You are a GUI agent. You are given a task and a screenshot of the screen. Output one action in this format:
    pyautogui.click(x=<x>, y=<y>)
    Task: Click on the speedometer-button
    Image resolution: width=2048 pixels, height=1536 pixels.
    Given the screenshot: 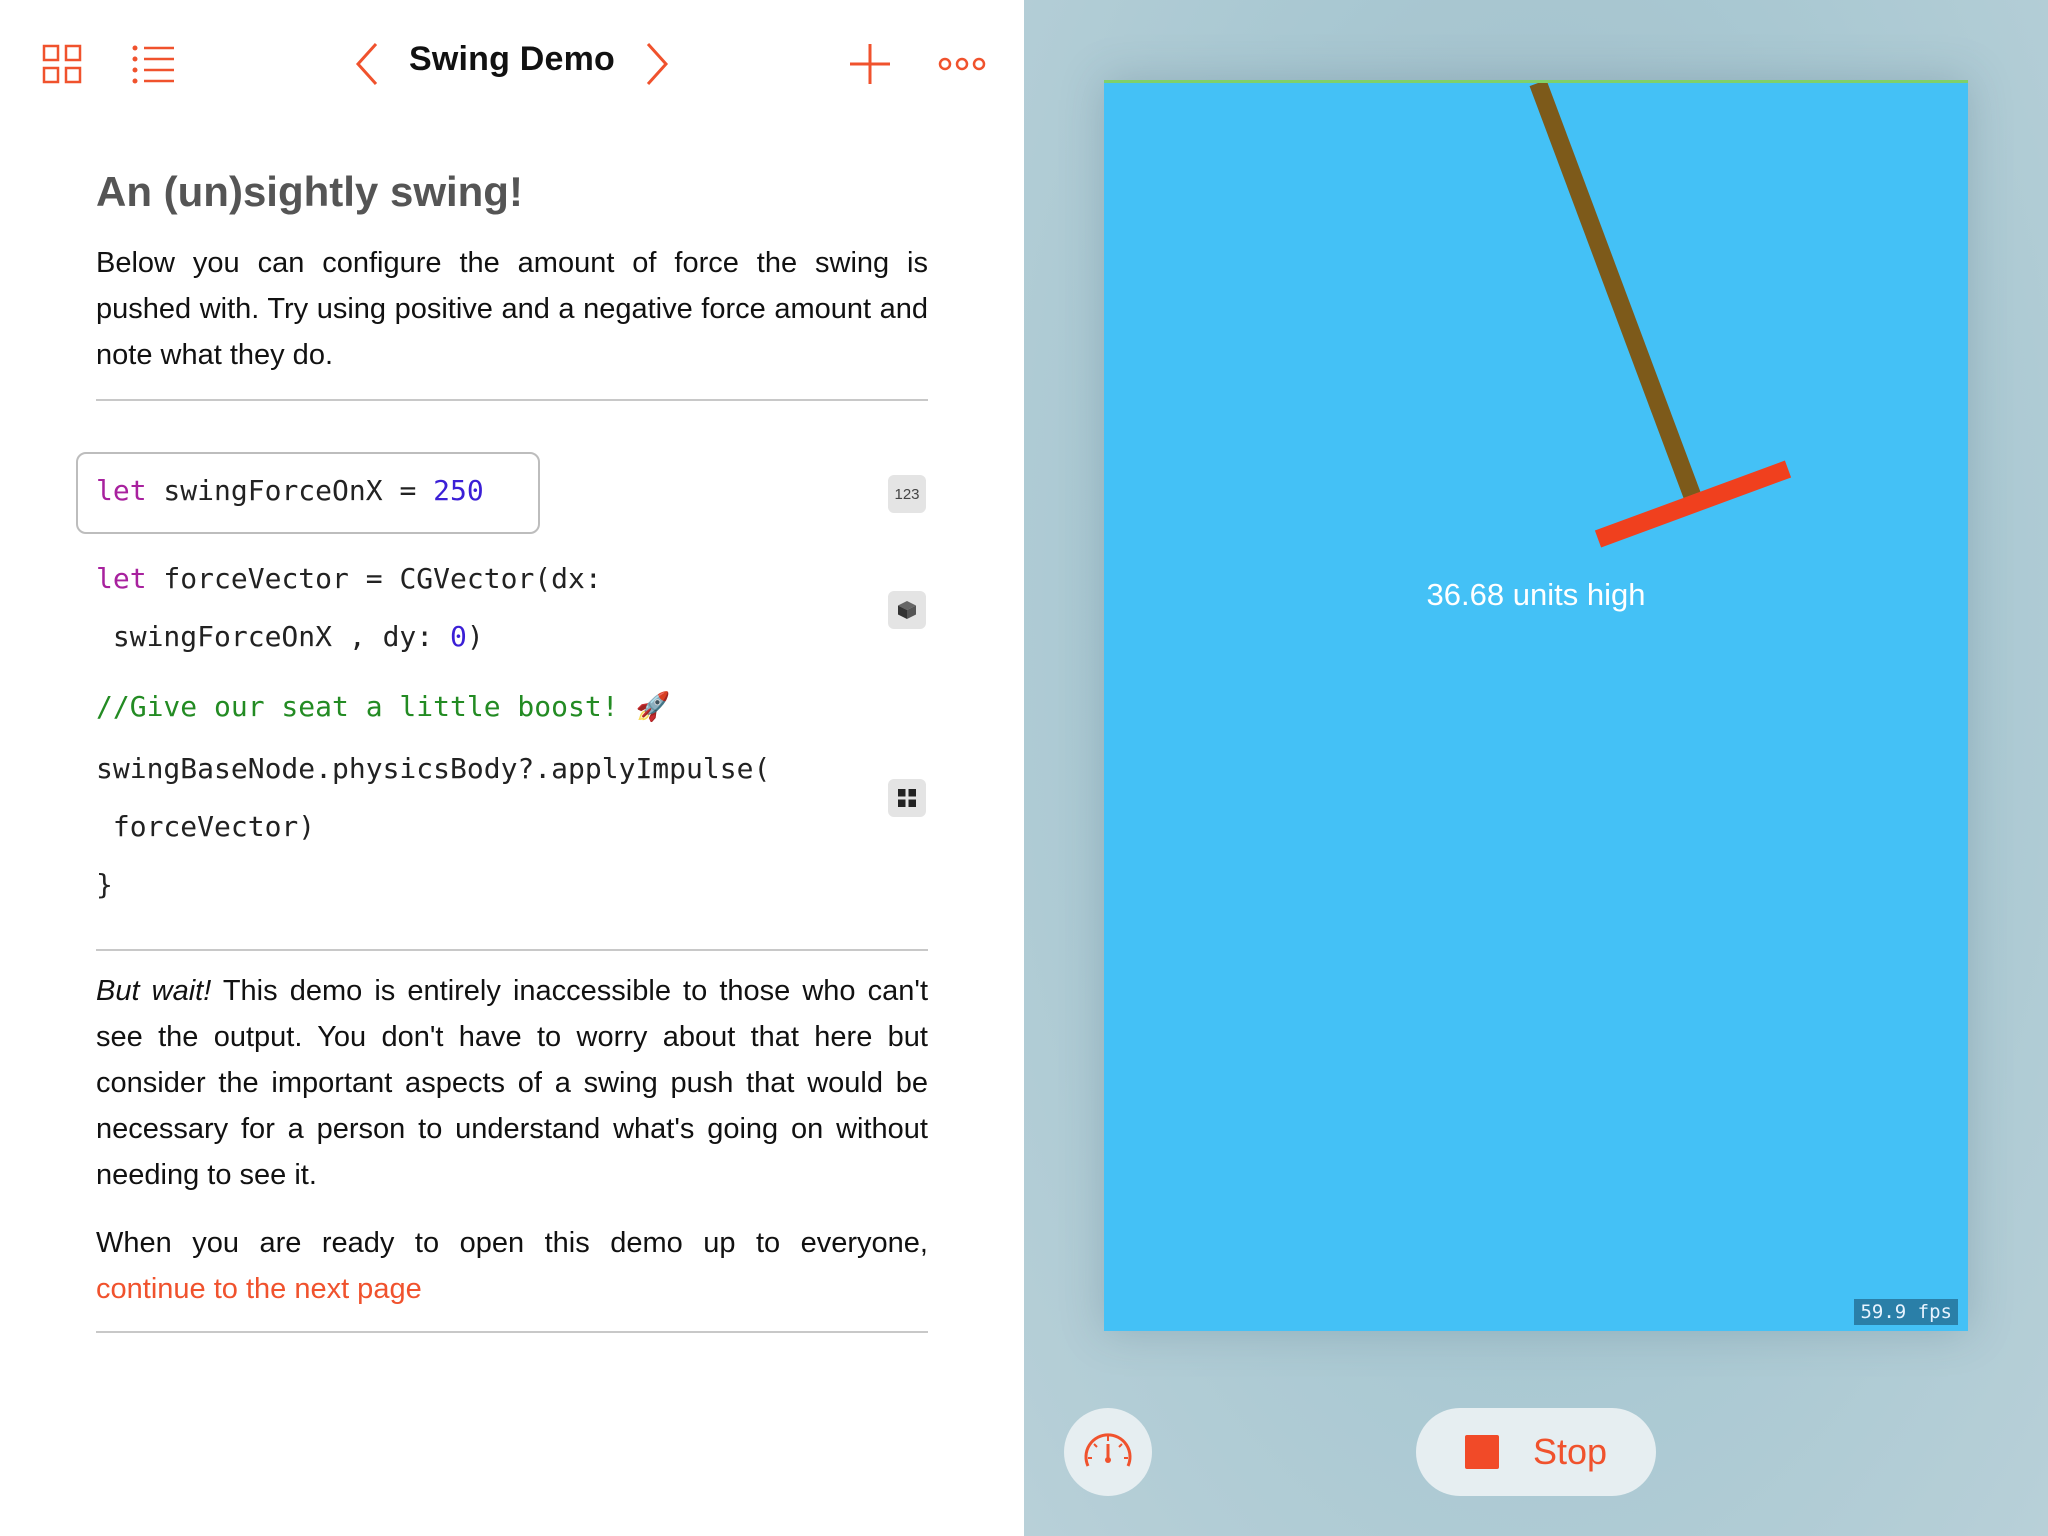 What is the action you would take?
    pyautogui.click(x=1108, y=1452)
    